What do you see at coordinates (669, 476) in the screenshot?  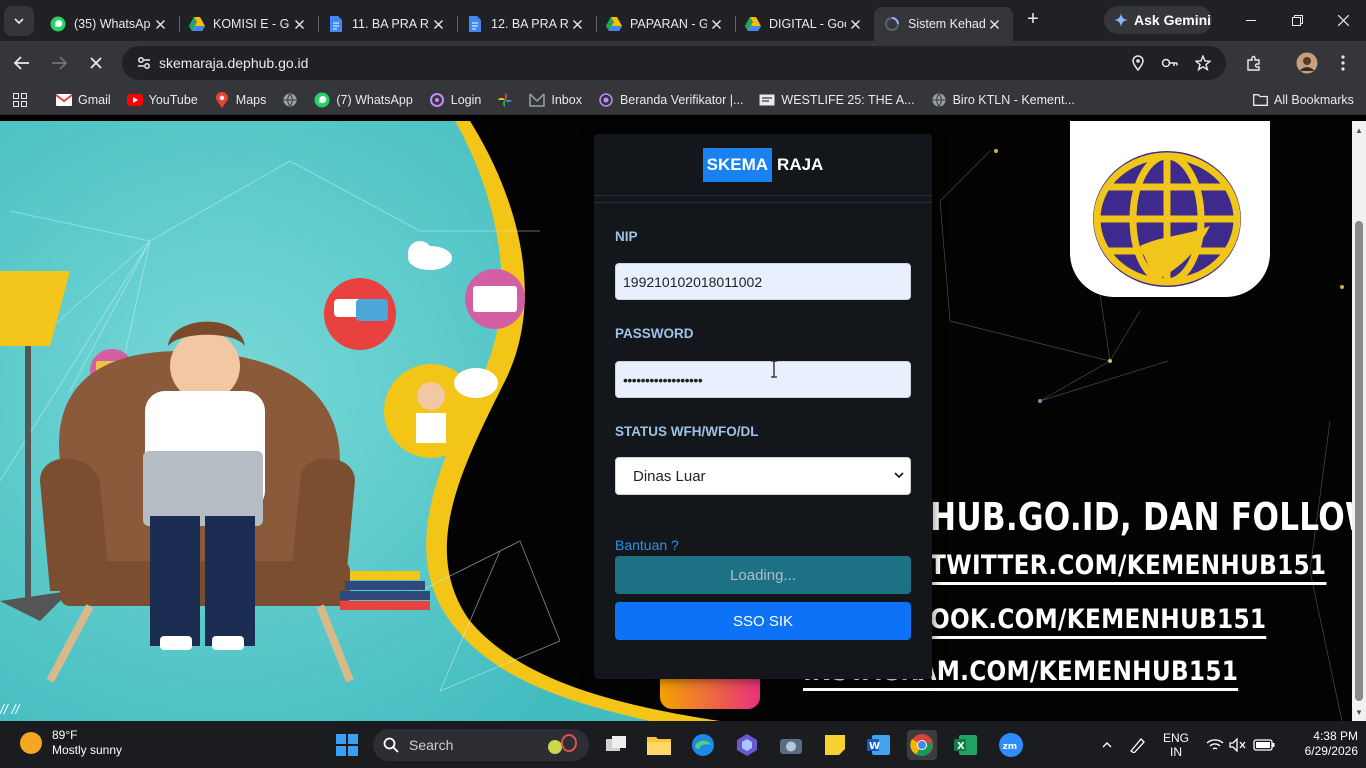 I see `status-selected-value: Dinas Luar` at bounding box center [669, 476].